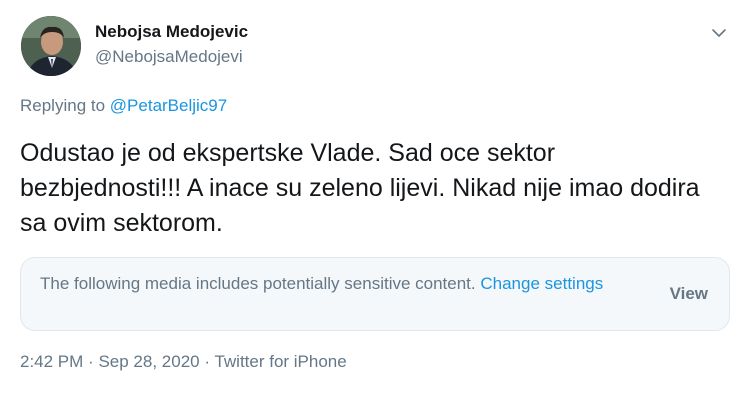 The width and height of the screenshot is (748, 403). Describe the element at coordinates (51, 361) in the screenshot. I see `tweet-time: 2:42 PM` at that location.